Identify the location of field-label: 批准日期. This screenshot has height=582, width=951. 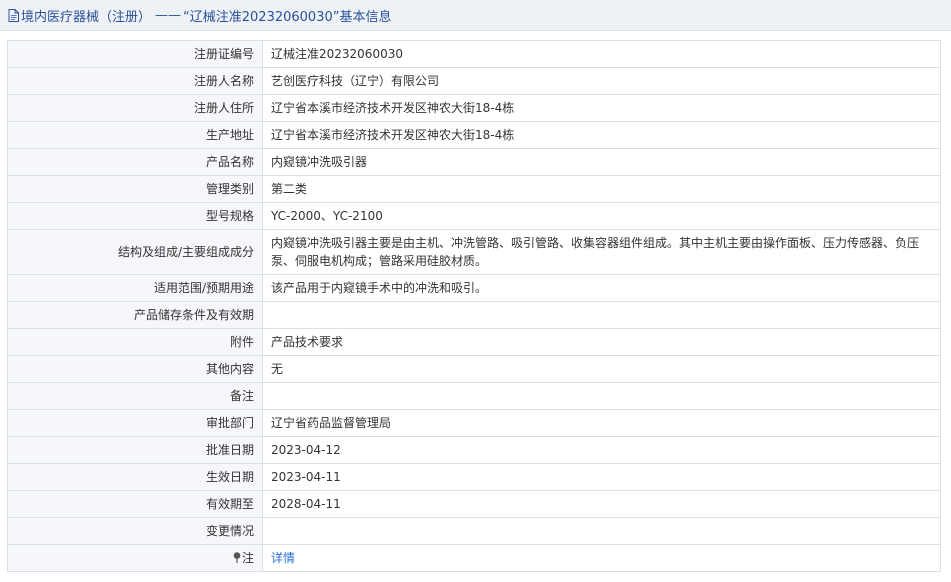
(135, 450).